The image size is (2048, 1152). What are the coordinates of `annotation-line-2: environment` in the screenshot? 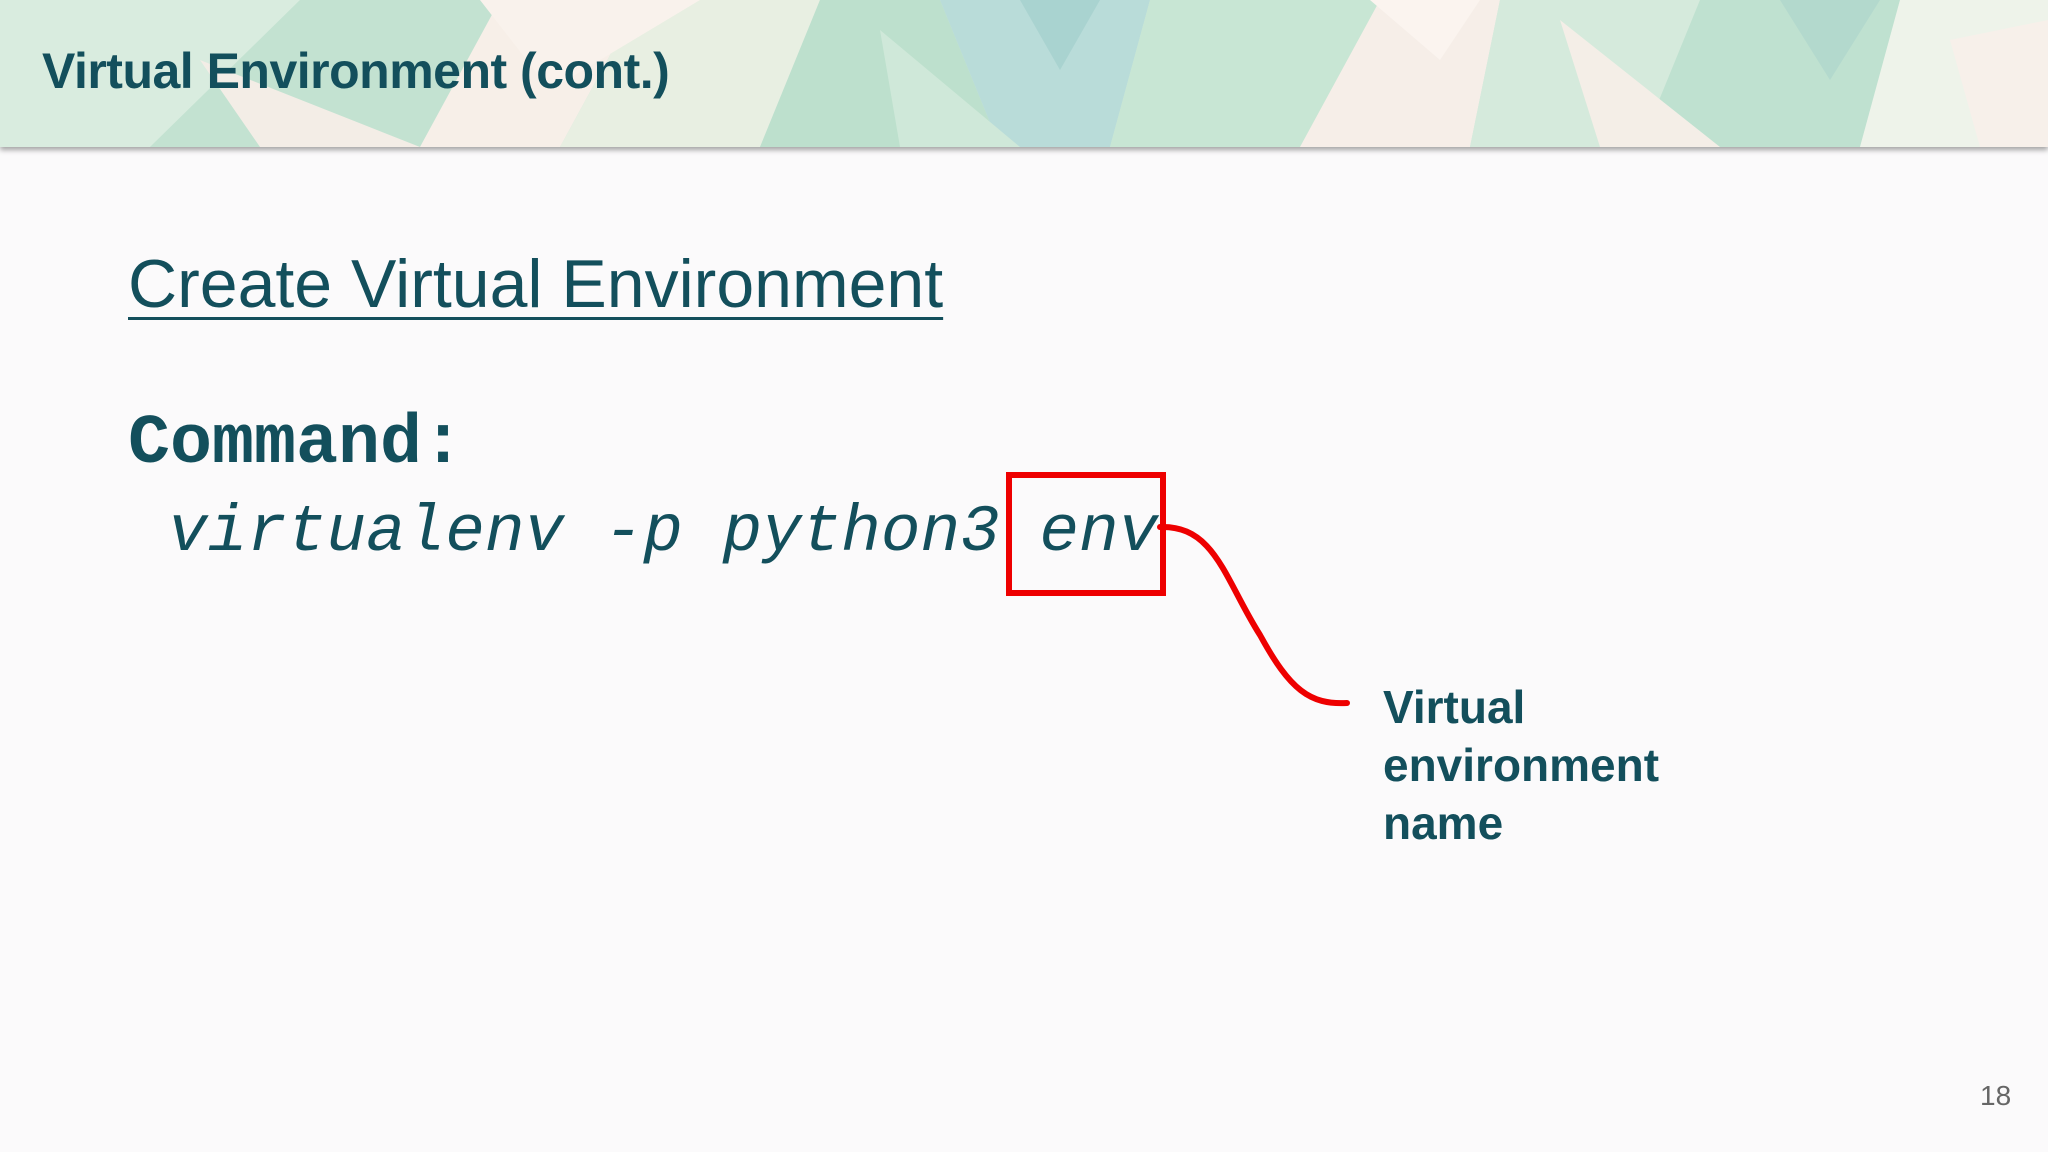 It's located at (1521, 765).